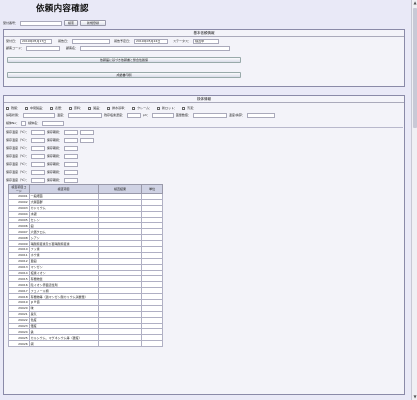 The image size is (417, 400). Describe the element at coordinates (123, 41) in the screenshot. I see `scheduled-report-date-label: 報告予定日：` at that location.